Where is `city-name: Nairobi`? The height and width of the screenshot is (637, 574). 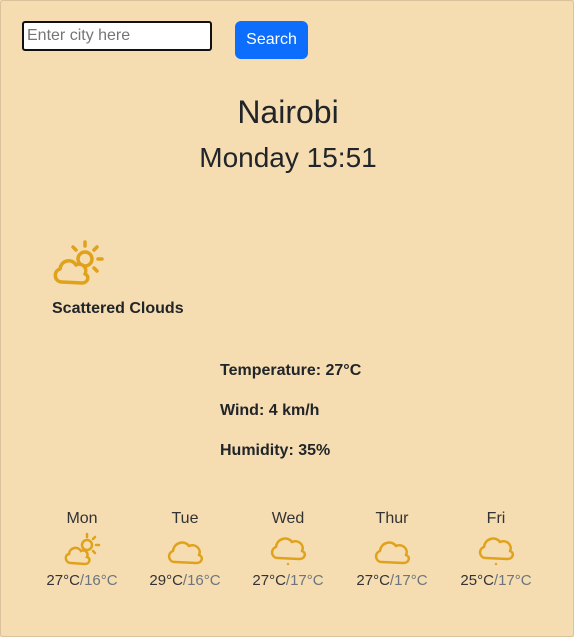 city-name: Nairobi is located at coordinates (288, 112).